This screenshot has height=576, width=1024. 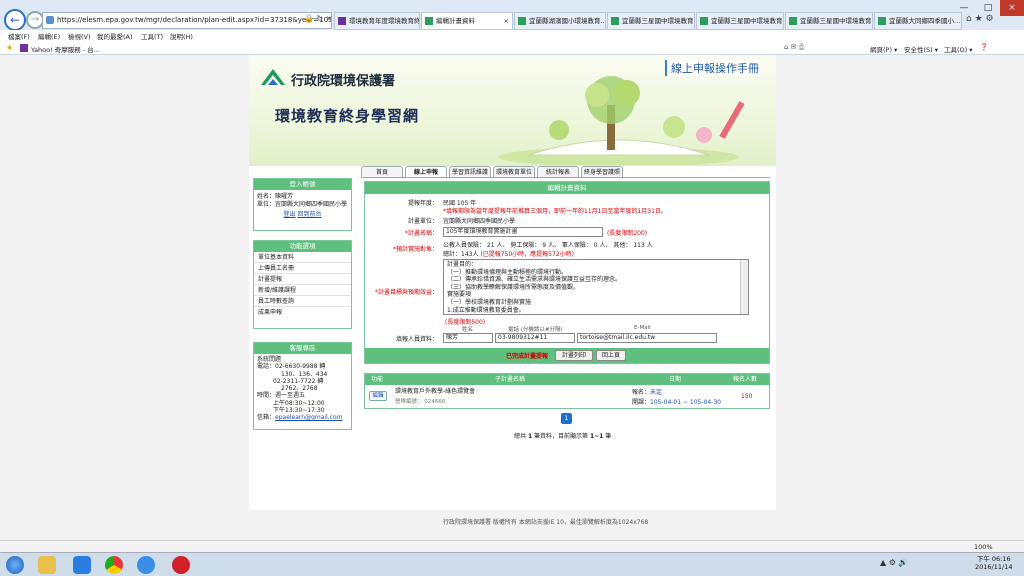 What do you see at coordinates (181, 36) in the screenshot?
I see `menu-help: 說明(H)` at bounding box center [181, 36].